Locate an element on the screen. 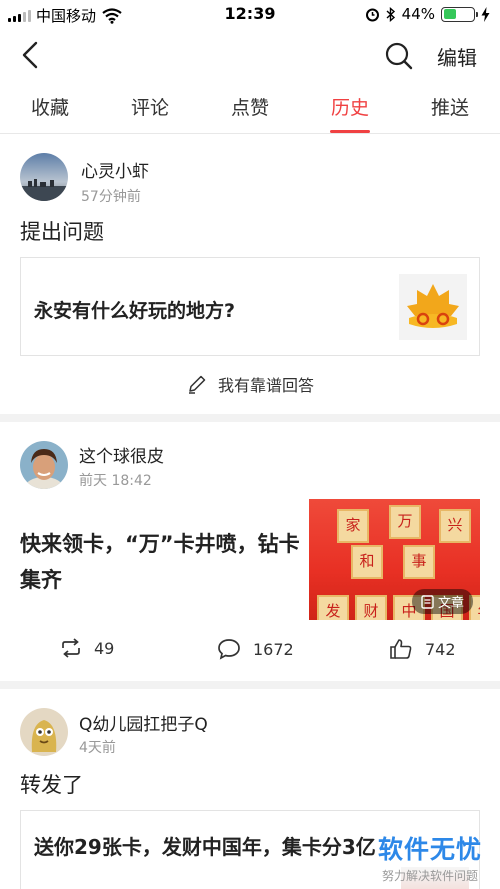  action-bar: 49 1672 742 is located at coordinates (250, 652).